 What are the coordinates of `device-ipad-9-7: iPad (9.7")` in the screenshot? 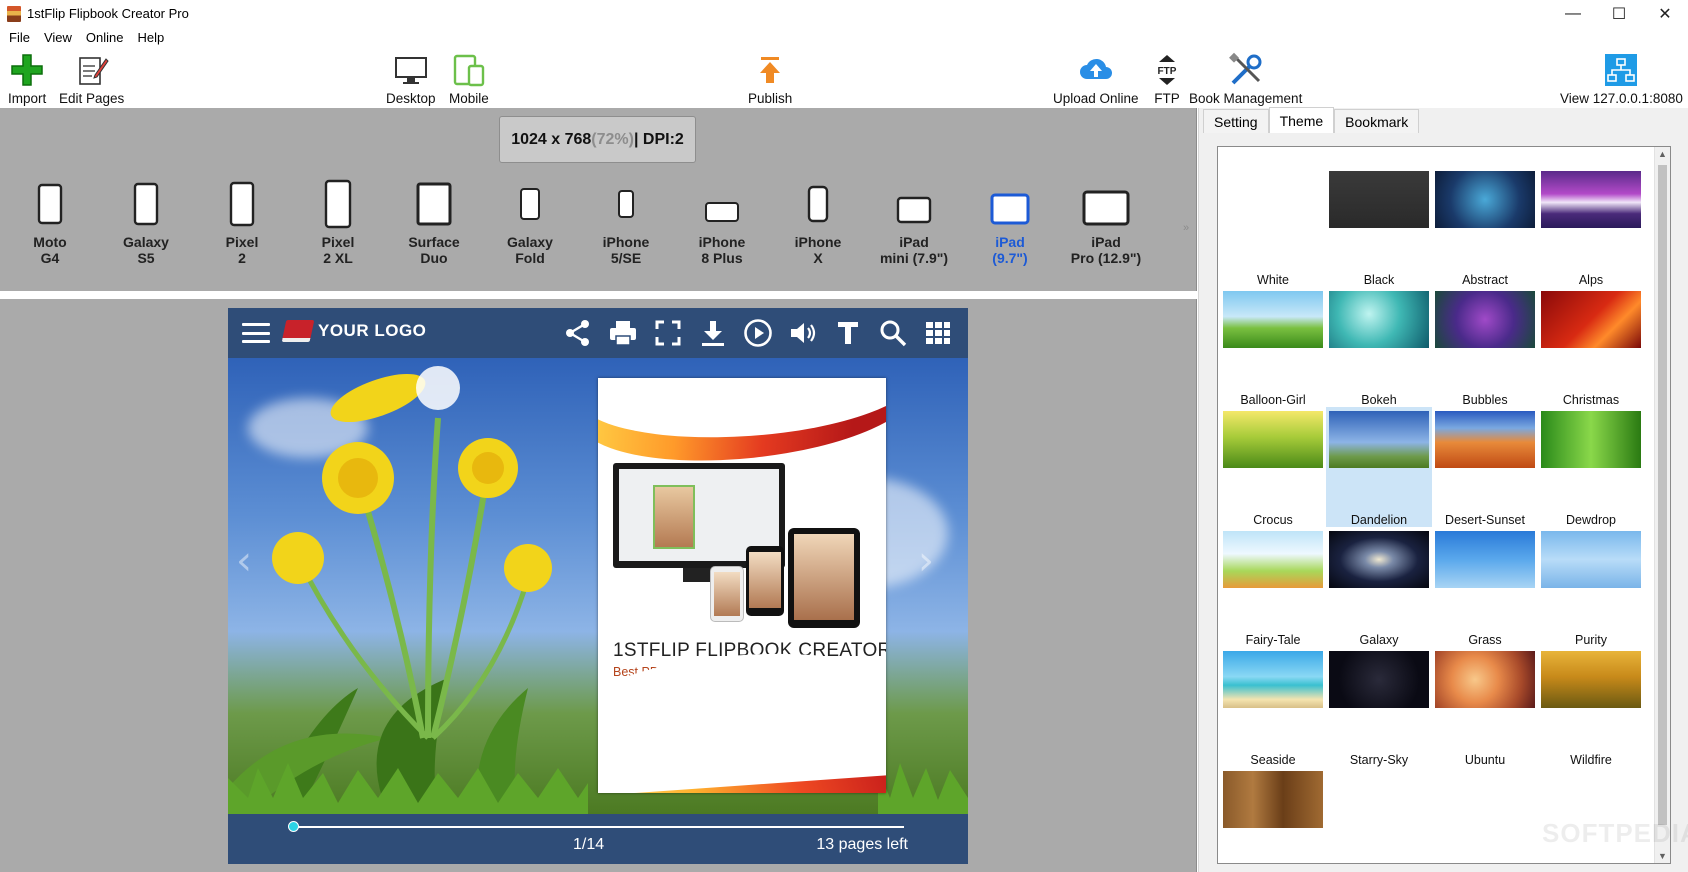 It's located at (1010, 220).